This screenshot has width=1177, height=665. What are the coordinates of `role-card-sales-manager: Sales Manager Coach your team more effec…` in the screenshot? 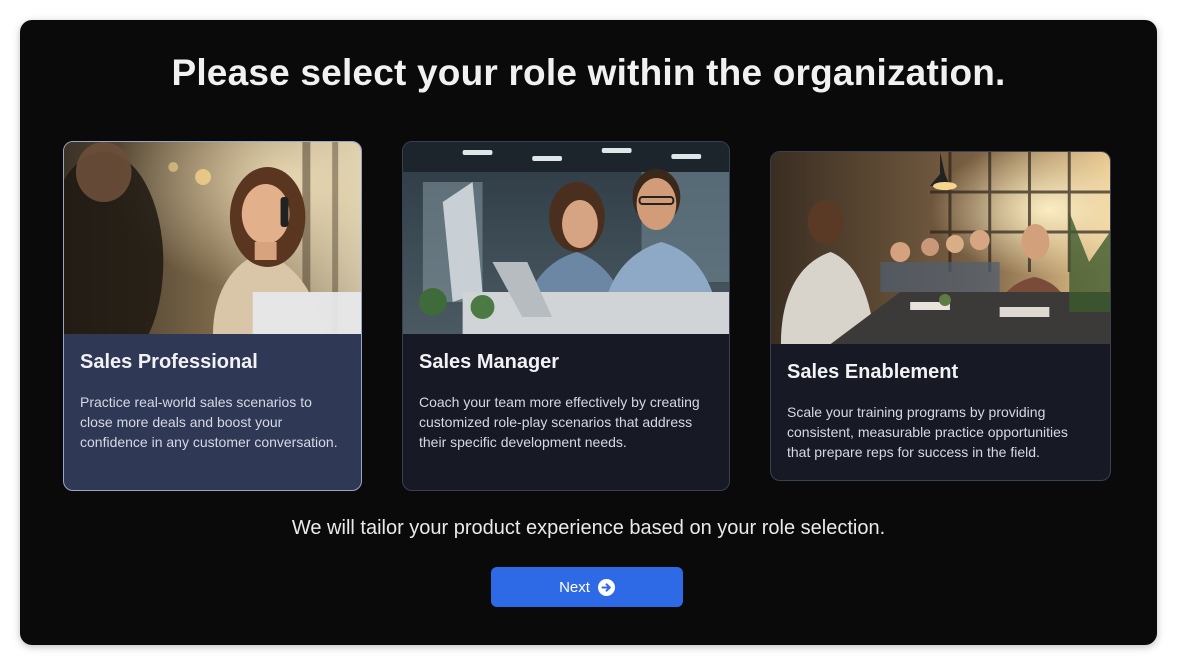 It's located at (566, 316).